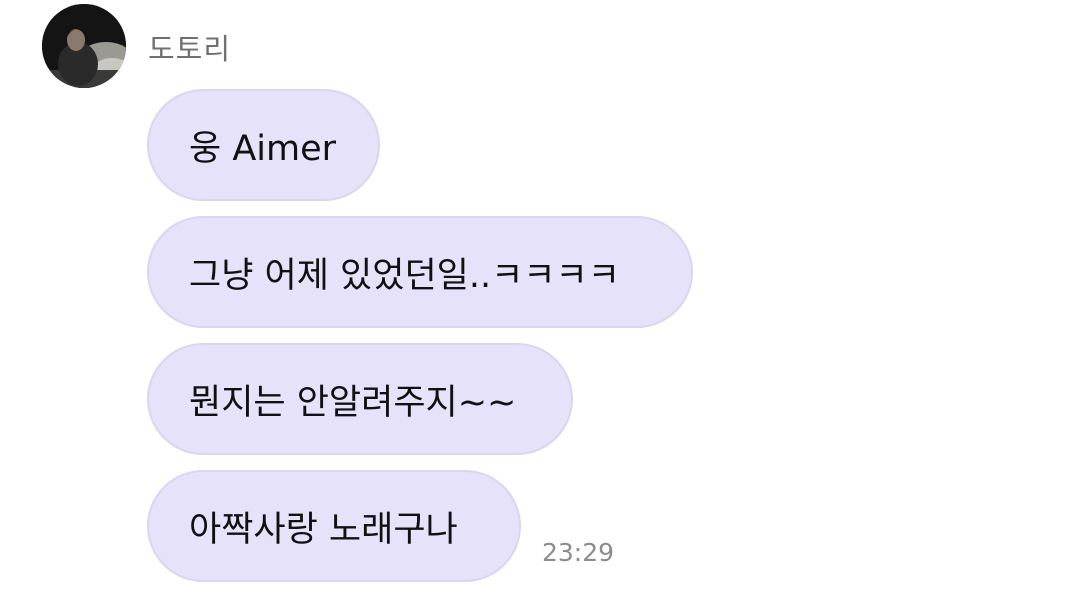 Image resolution: width=1080 pixels, height=593 pixels. I want to click on message-text: 아짝사랑 노래구나, so click(323, 529).